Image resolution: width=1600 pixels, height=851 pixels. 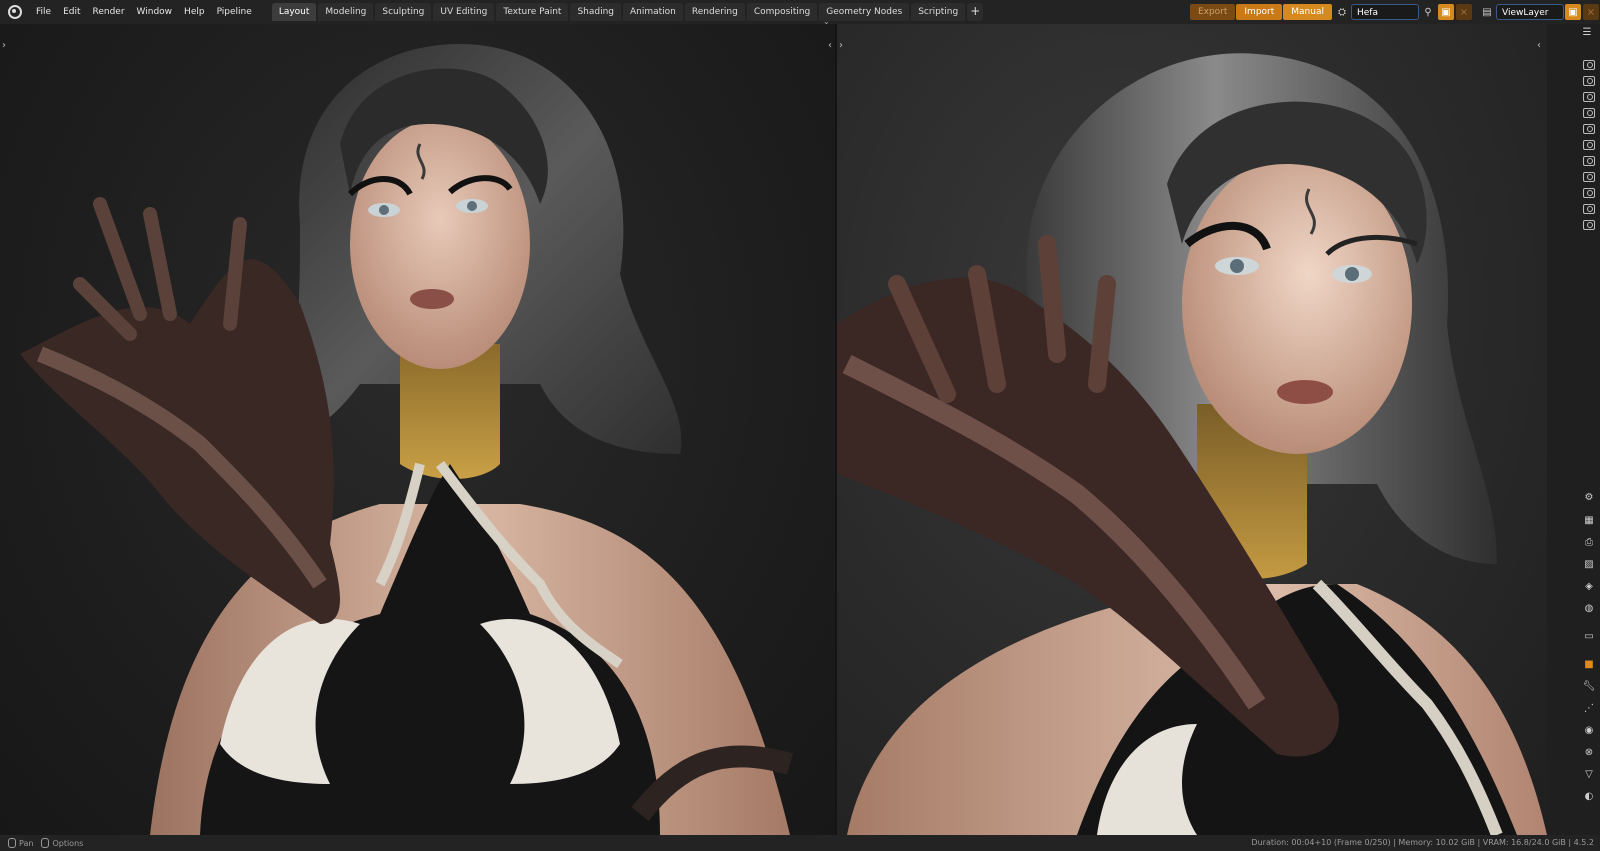 I want to click on tab-rendering: Rendering, so click(x=714, y=12).